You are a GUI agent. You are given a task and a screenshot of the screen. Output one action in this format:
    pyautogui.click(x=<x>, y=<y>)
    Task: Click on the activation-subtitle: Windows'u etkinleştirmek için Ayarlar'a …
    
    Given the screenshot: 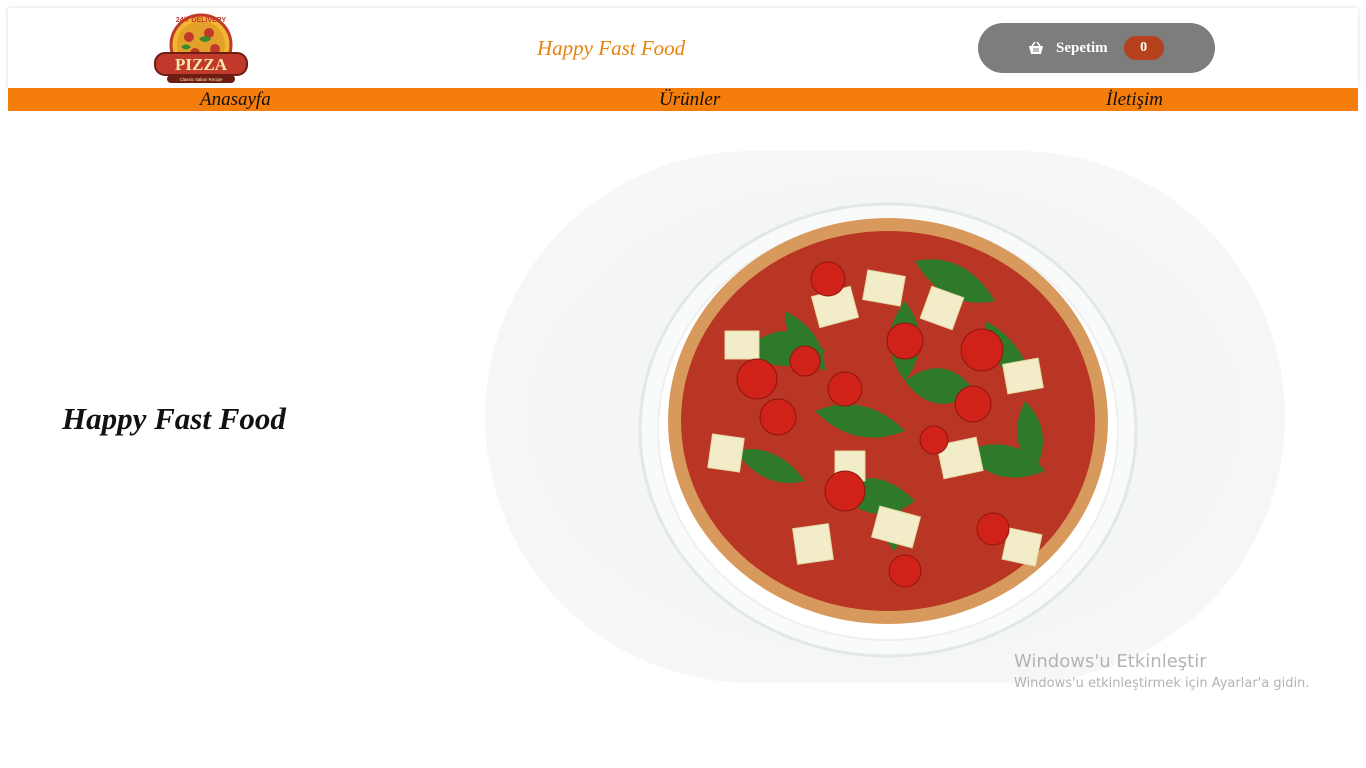 What is the action you would take?
    pyautogui.click(x=1162, y=683)
    